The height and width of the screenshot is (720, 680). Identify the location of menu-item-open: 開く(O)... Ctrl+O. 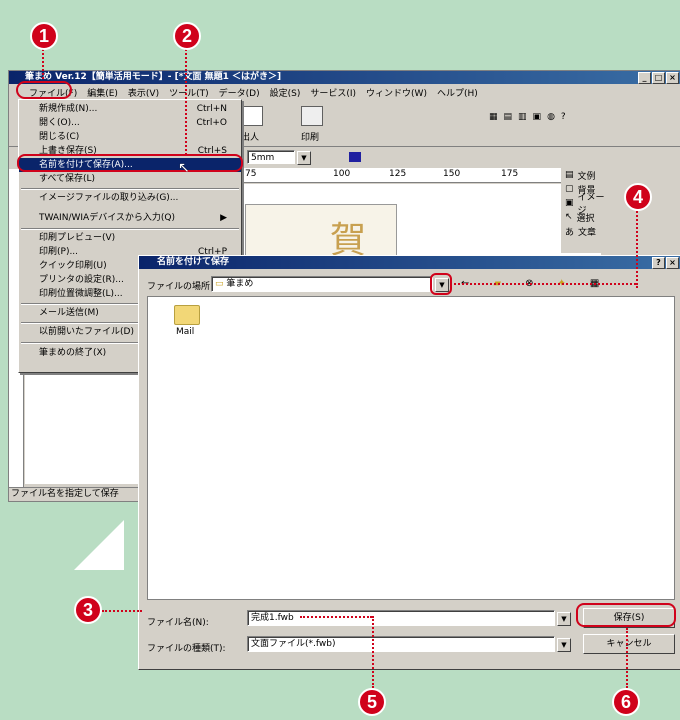
(130, 123).